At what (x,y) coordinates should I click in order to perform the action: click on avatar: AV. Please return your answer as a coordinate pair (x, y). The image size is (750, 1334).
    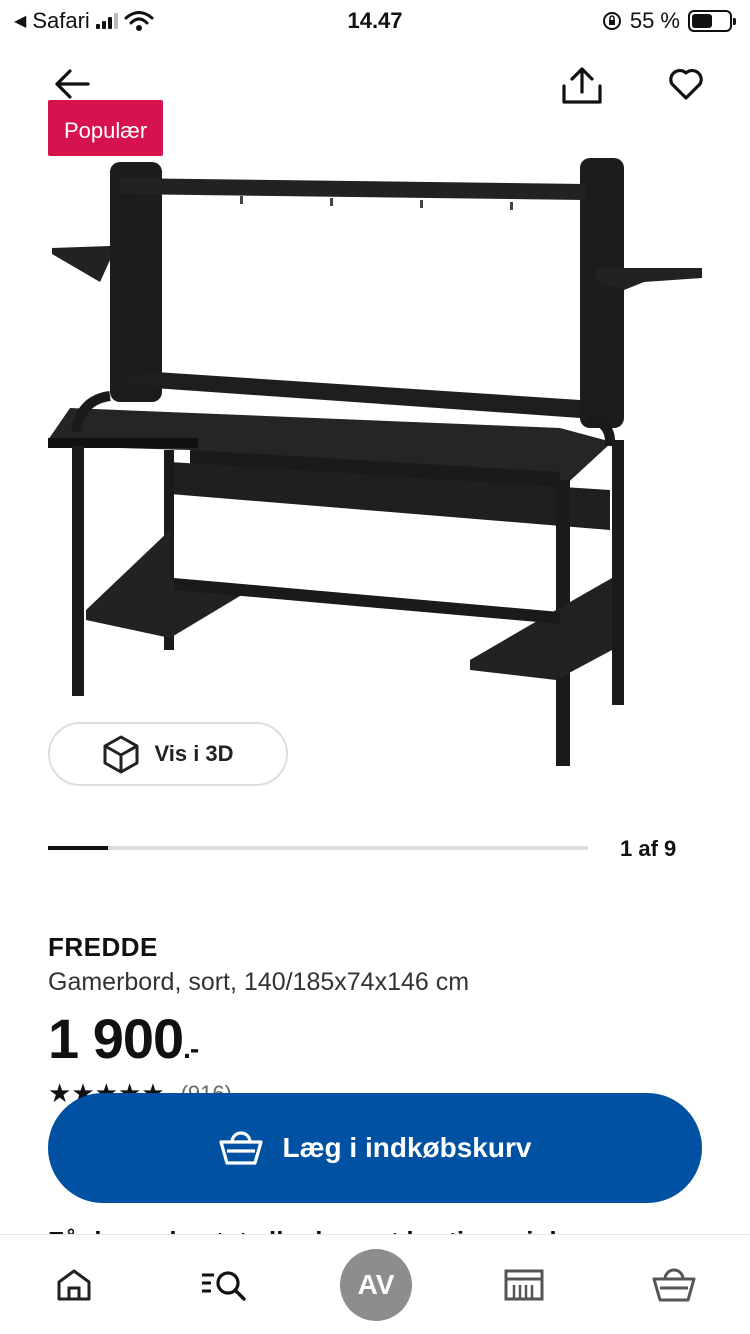
    Looking at the image, I should click on (376, 1285).